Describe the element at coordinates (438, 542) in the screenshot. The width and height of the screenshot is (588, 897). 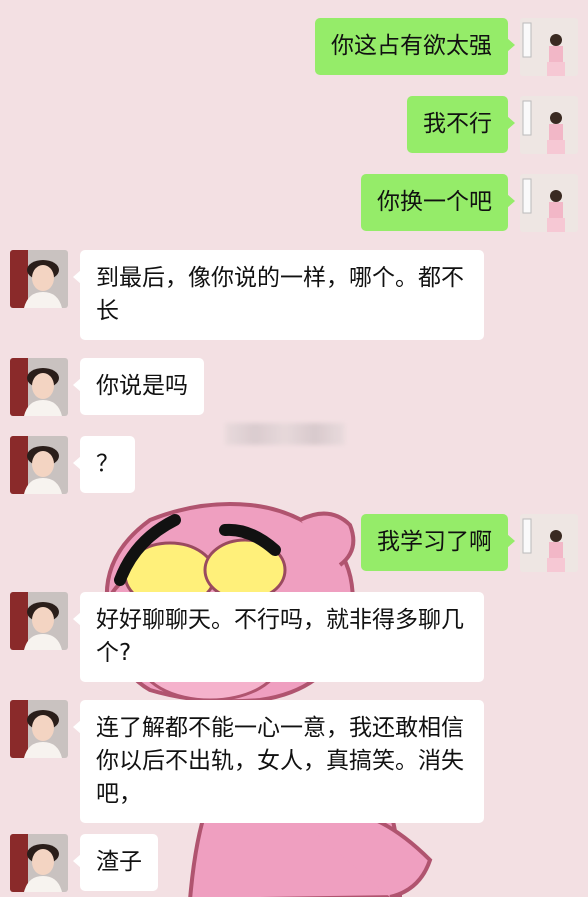
I see `message-bubble: 我学习了啊` at that location.